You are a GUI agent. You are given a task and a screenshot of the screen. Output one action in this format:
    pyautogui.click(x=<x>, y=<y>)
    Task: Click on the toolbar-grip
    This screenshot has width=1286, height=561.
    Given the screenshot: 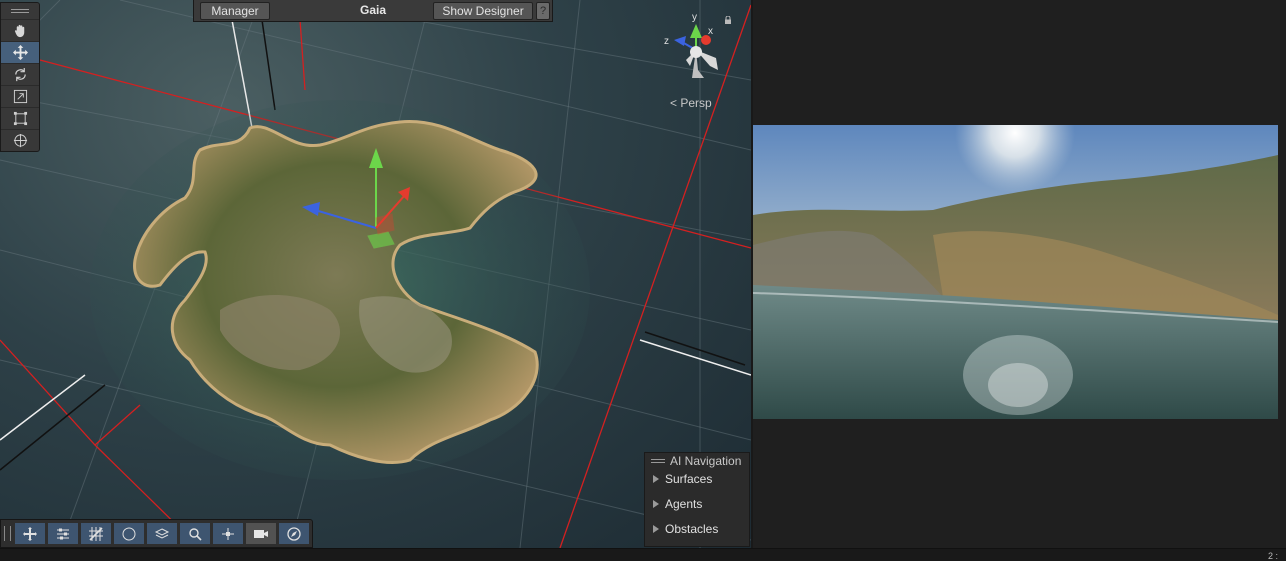 What is the action you would take?
    pyautogui.click(x=7, y=533)
    